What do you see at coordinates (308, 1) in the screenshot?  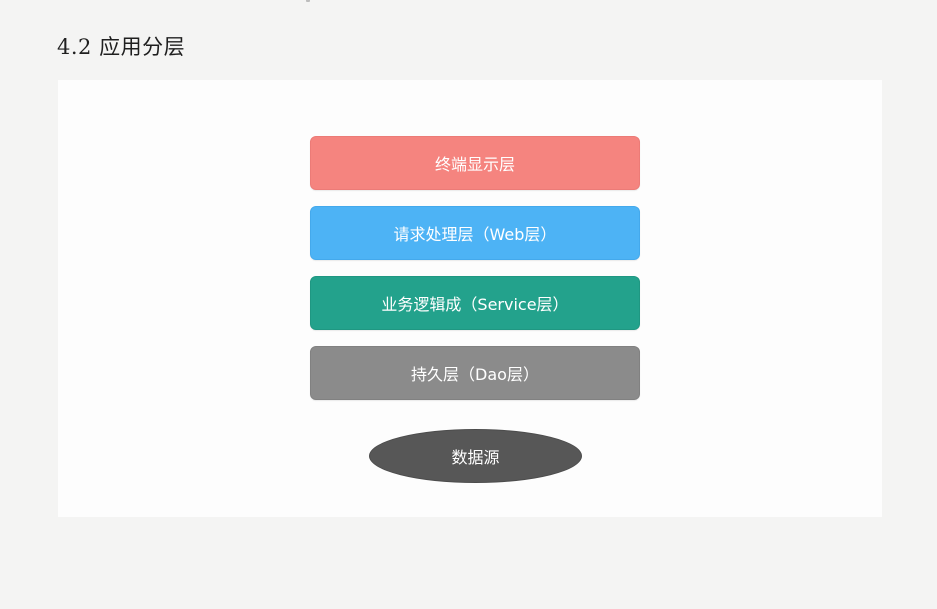 I see `top-edge-mark` at bounding box center [308, 1].